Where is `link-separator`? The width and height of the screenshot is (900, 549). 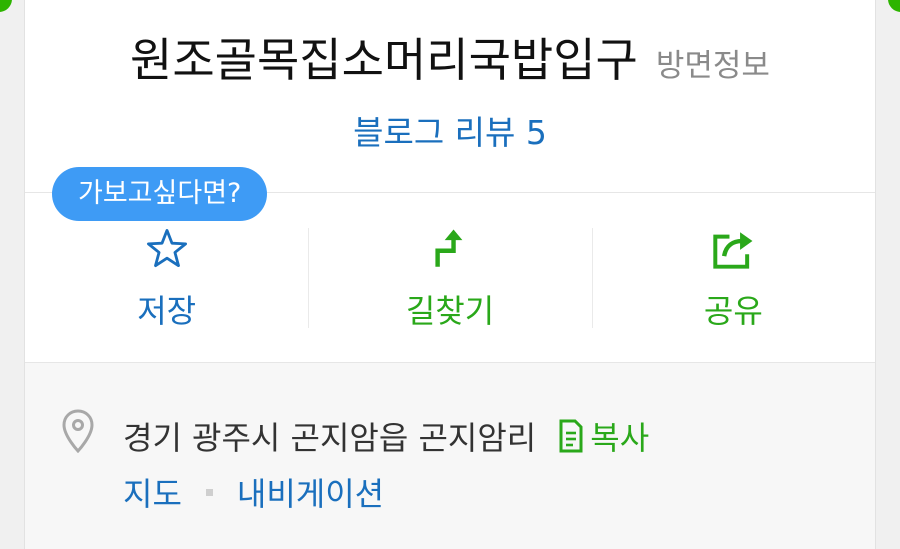
link-separator is located at coordinates (209, 492).